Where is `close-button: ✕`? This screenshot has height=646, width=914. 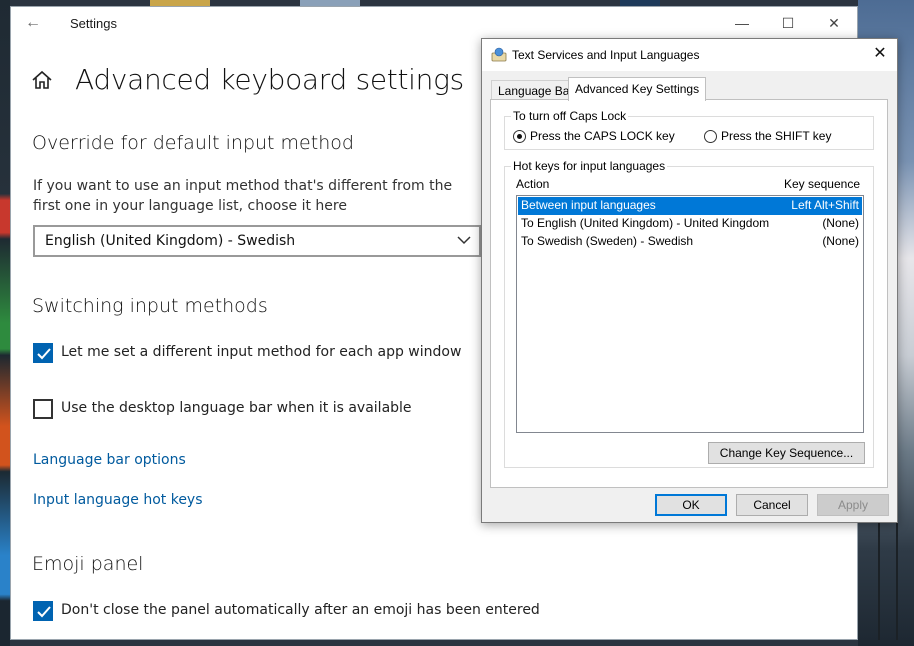
close-button: ✕ is located at coordinates (834, 23).